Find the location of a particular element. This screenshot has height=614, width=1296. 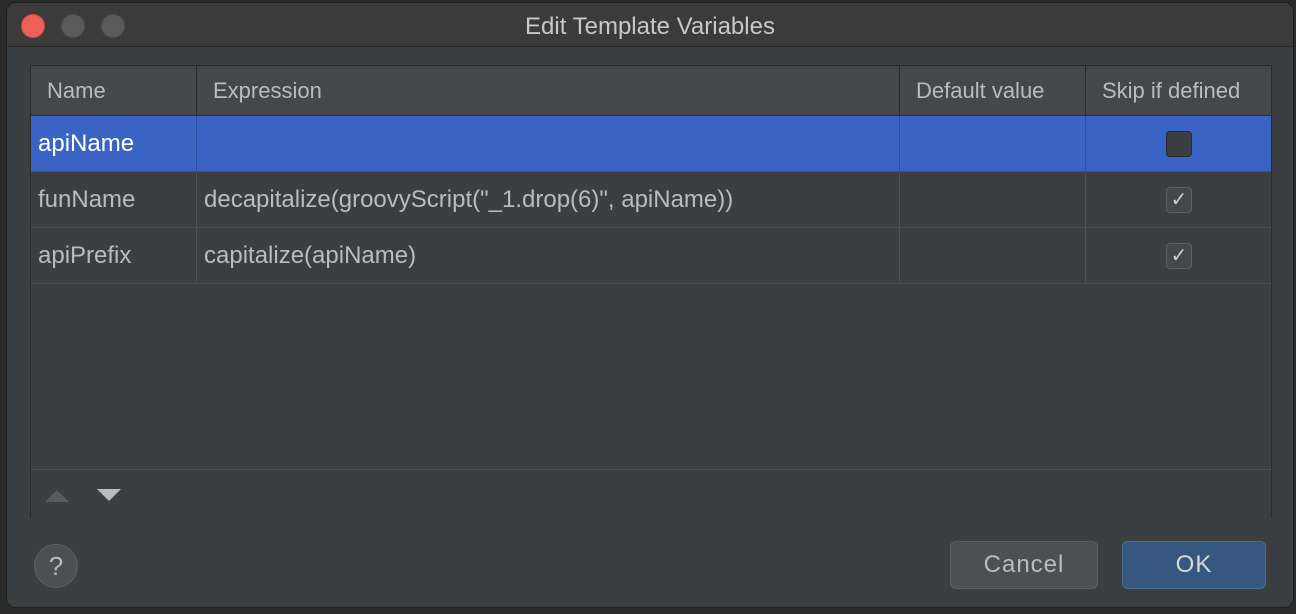

cell-name: funName is located at coordinates (114, 200).